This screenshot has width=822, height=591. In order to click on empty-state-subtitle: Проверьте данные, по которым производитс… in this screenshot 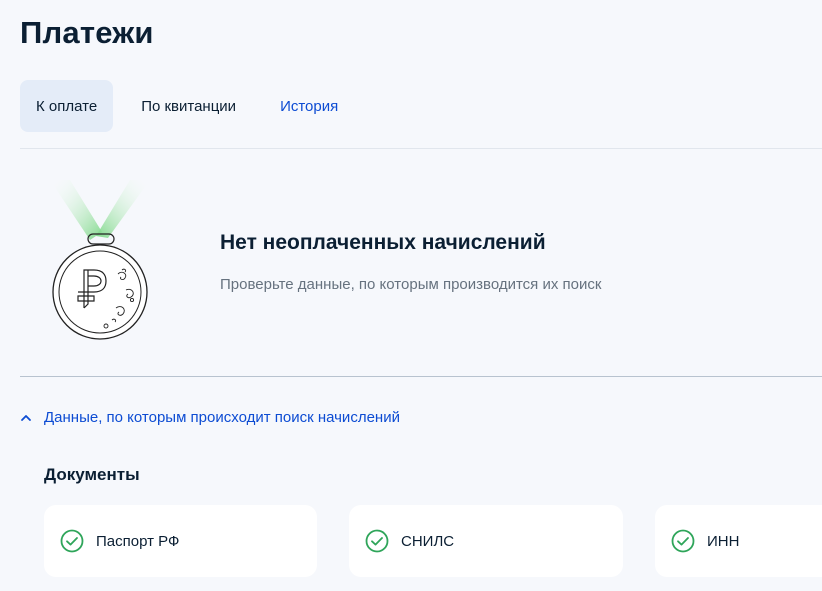, I will do `click(411, 284)`.